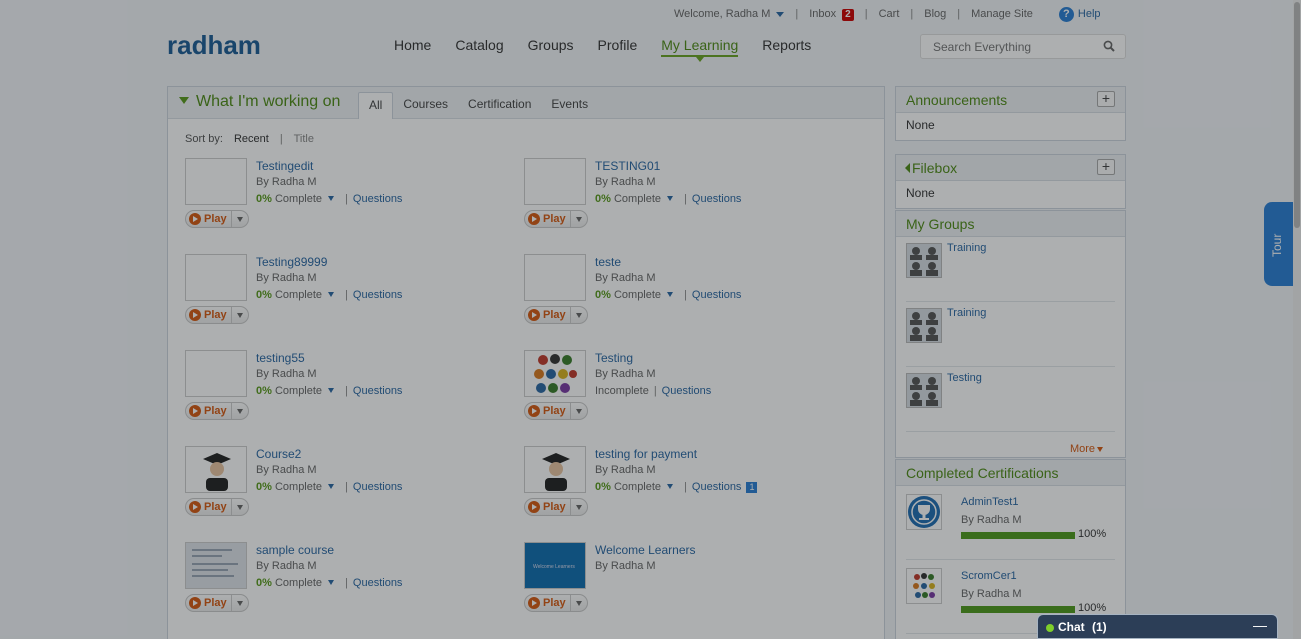 This screenshot has width=1301, height=639. What do you see at coordinates (646, 454) in the screenshot?
I see `course-title-link: testing for payment` at bounding box center [646, 454].